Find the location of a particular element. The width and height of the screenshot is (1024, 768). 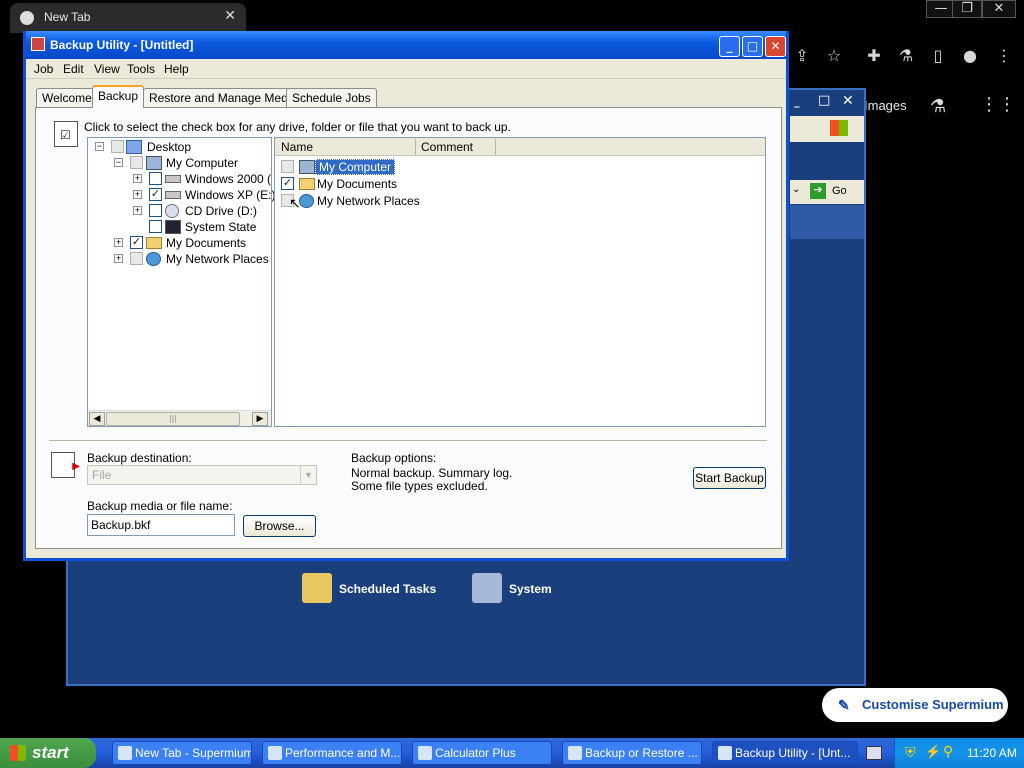

system-icon is located at coordinates (487, 588).